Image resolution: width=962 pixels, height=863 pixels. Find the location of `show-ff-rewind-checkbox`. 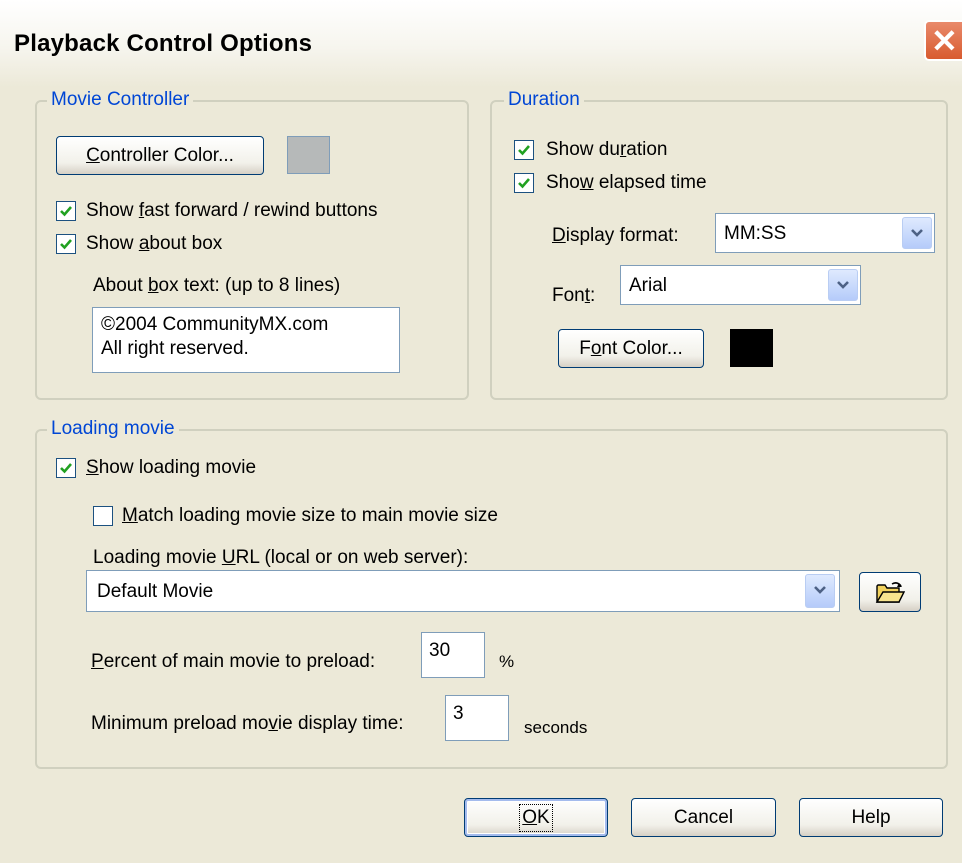

show-ff-rewind-checkbox is located at coordinates (66, 211).